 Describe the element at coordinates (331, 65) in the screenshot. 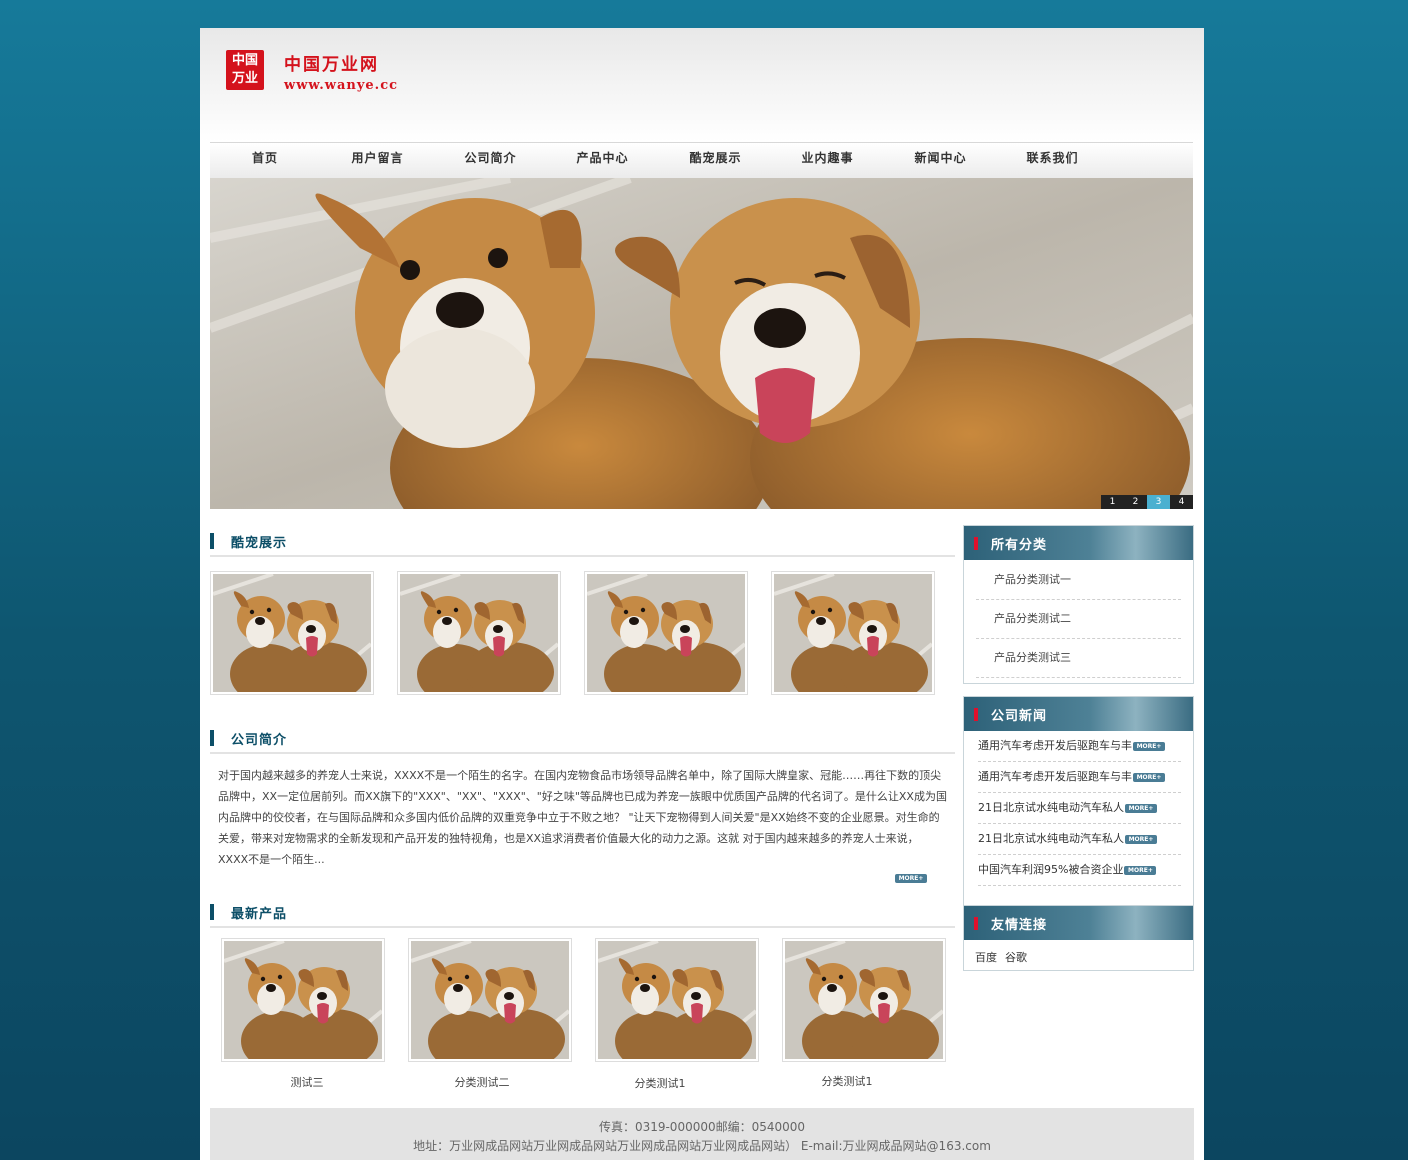

I see `logo-name: 中国万业网` at that location.